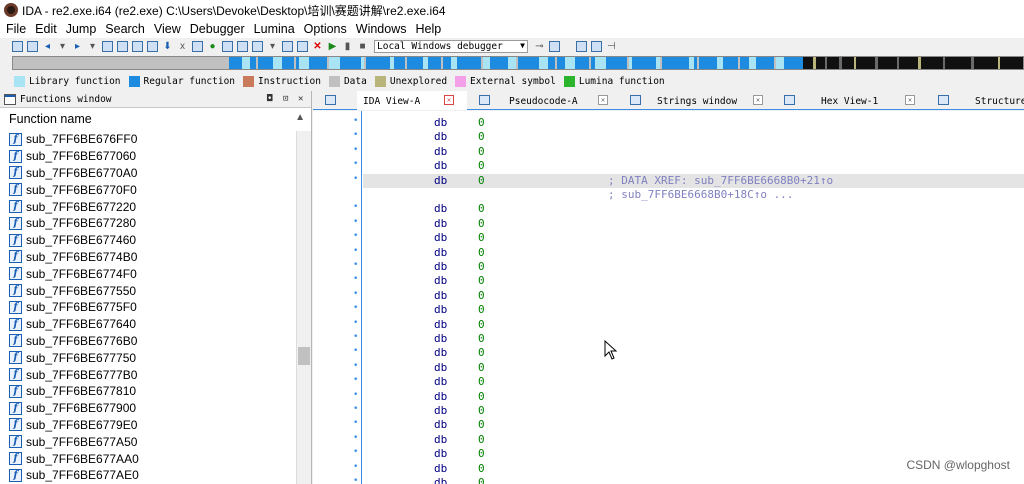  Describe the element at coordinates (381, 29) in the screenshot. I see `menu-windows: Windows` at that location.